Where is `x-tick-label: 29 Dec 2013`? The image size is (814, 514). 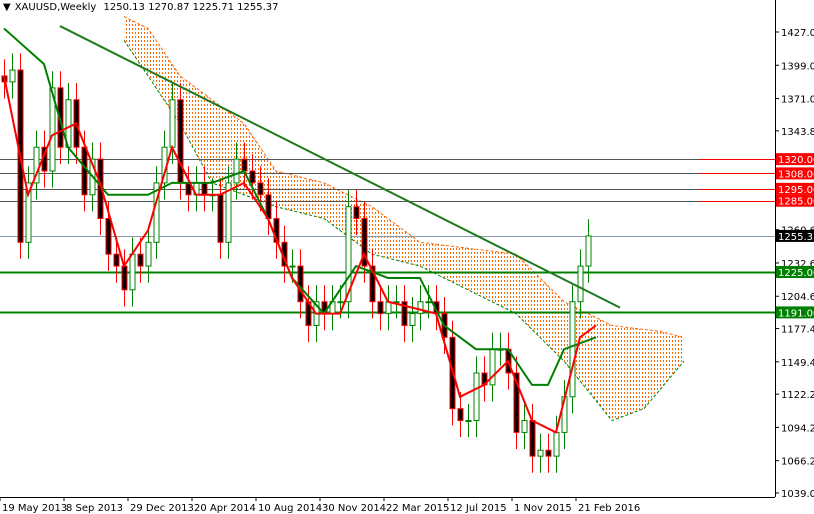
x-tick-label: 29 Dec 2013 is located at coordinates (162, 508).